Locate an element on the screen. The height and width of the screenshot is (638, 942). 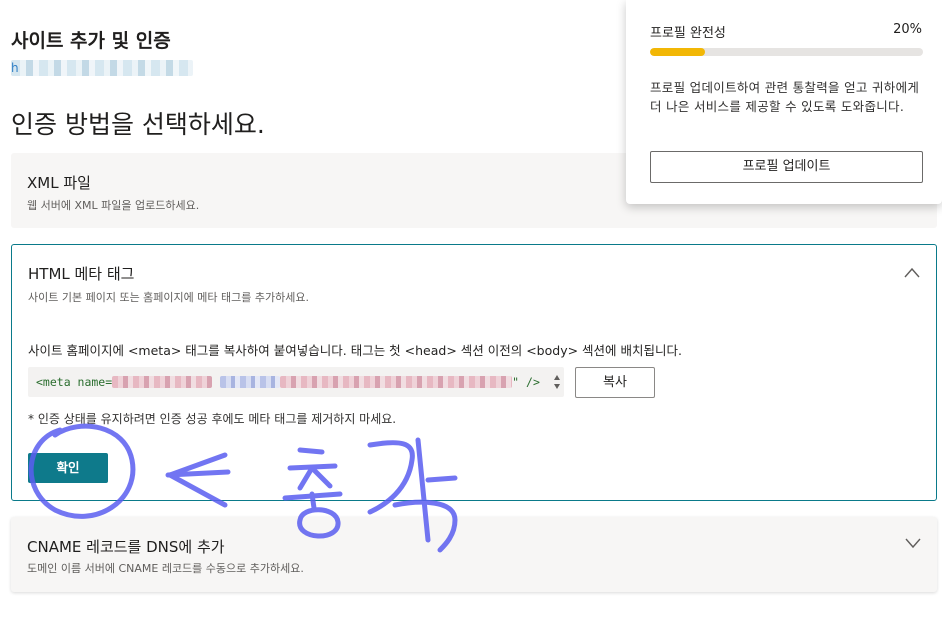
copy-button: 복사 is located at coordinates (615, 382).